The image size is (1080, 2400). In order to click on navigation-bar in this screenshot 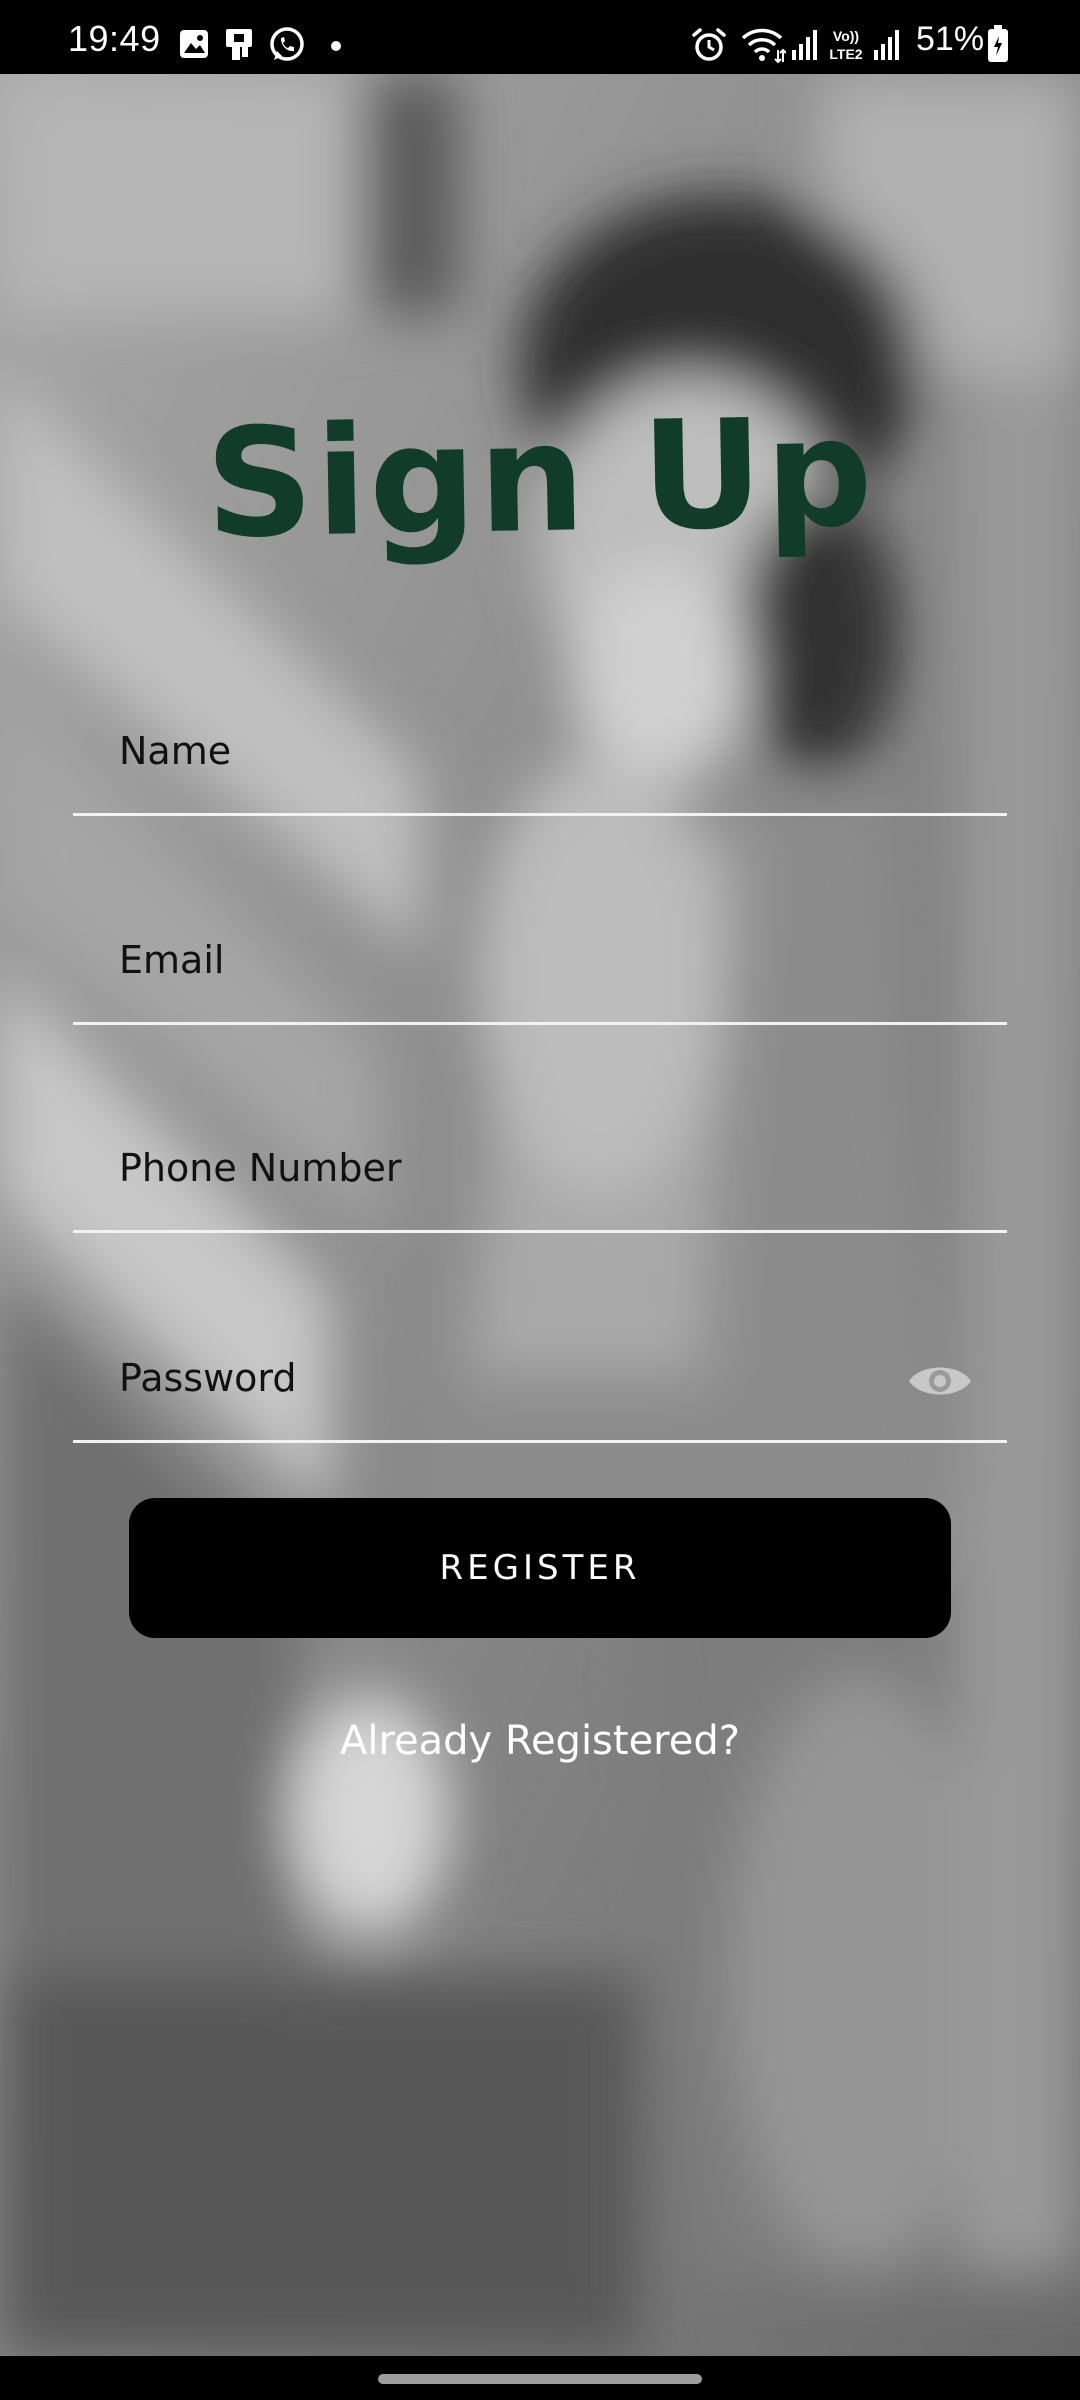, I will do `click(540, 2378)`.